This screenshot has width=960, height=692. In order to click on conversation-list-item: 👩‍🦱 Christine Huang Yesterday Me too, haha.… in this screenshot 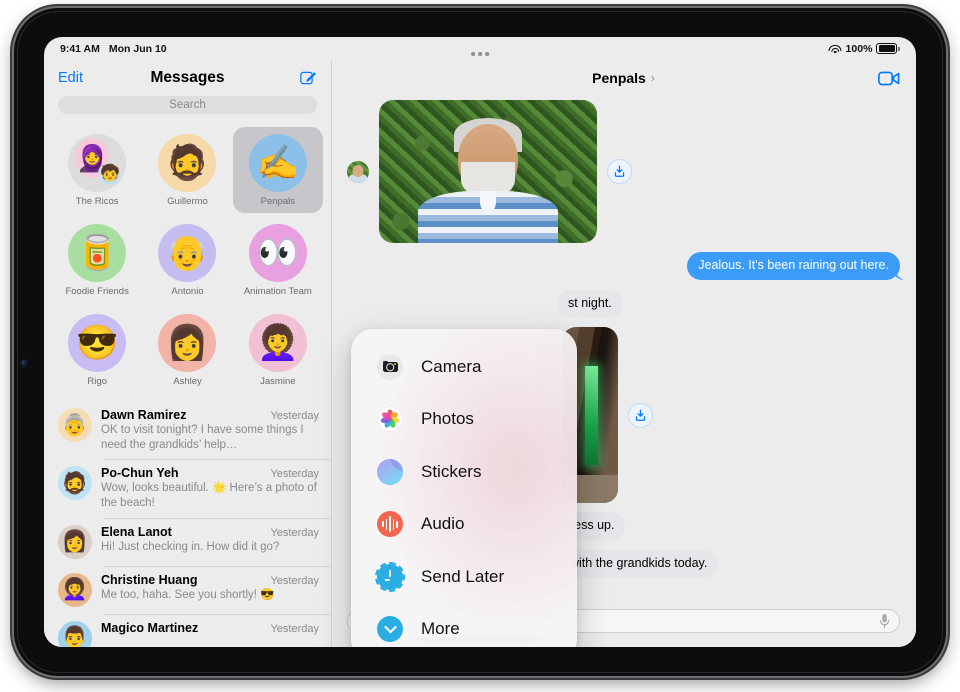, I will do `click(187, 589)`.